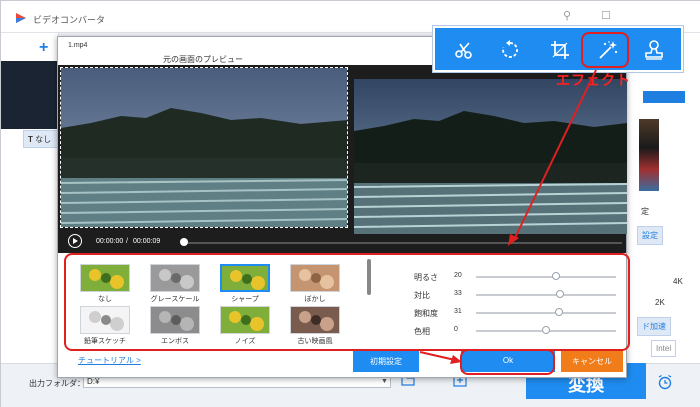  I want to click on effect-annotation-label: エフェクト, so click(593, 80).